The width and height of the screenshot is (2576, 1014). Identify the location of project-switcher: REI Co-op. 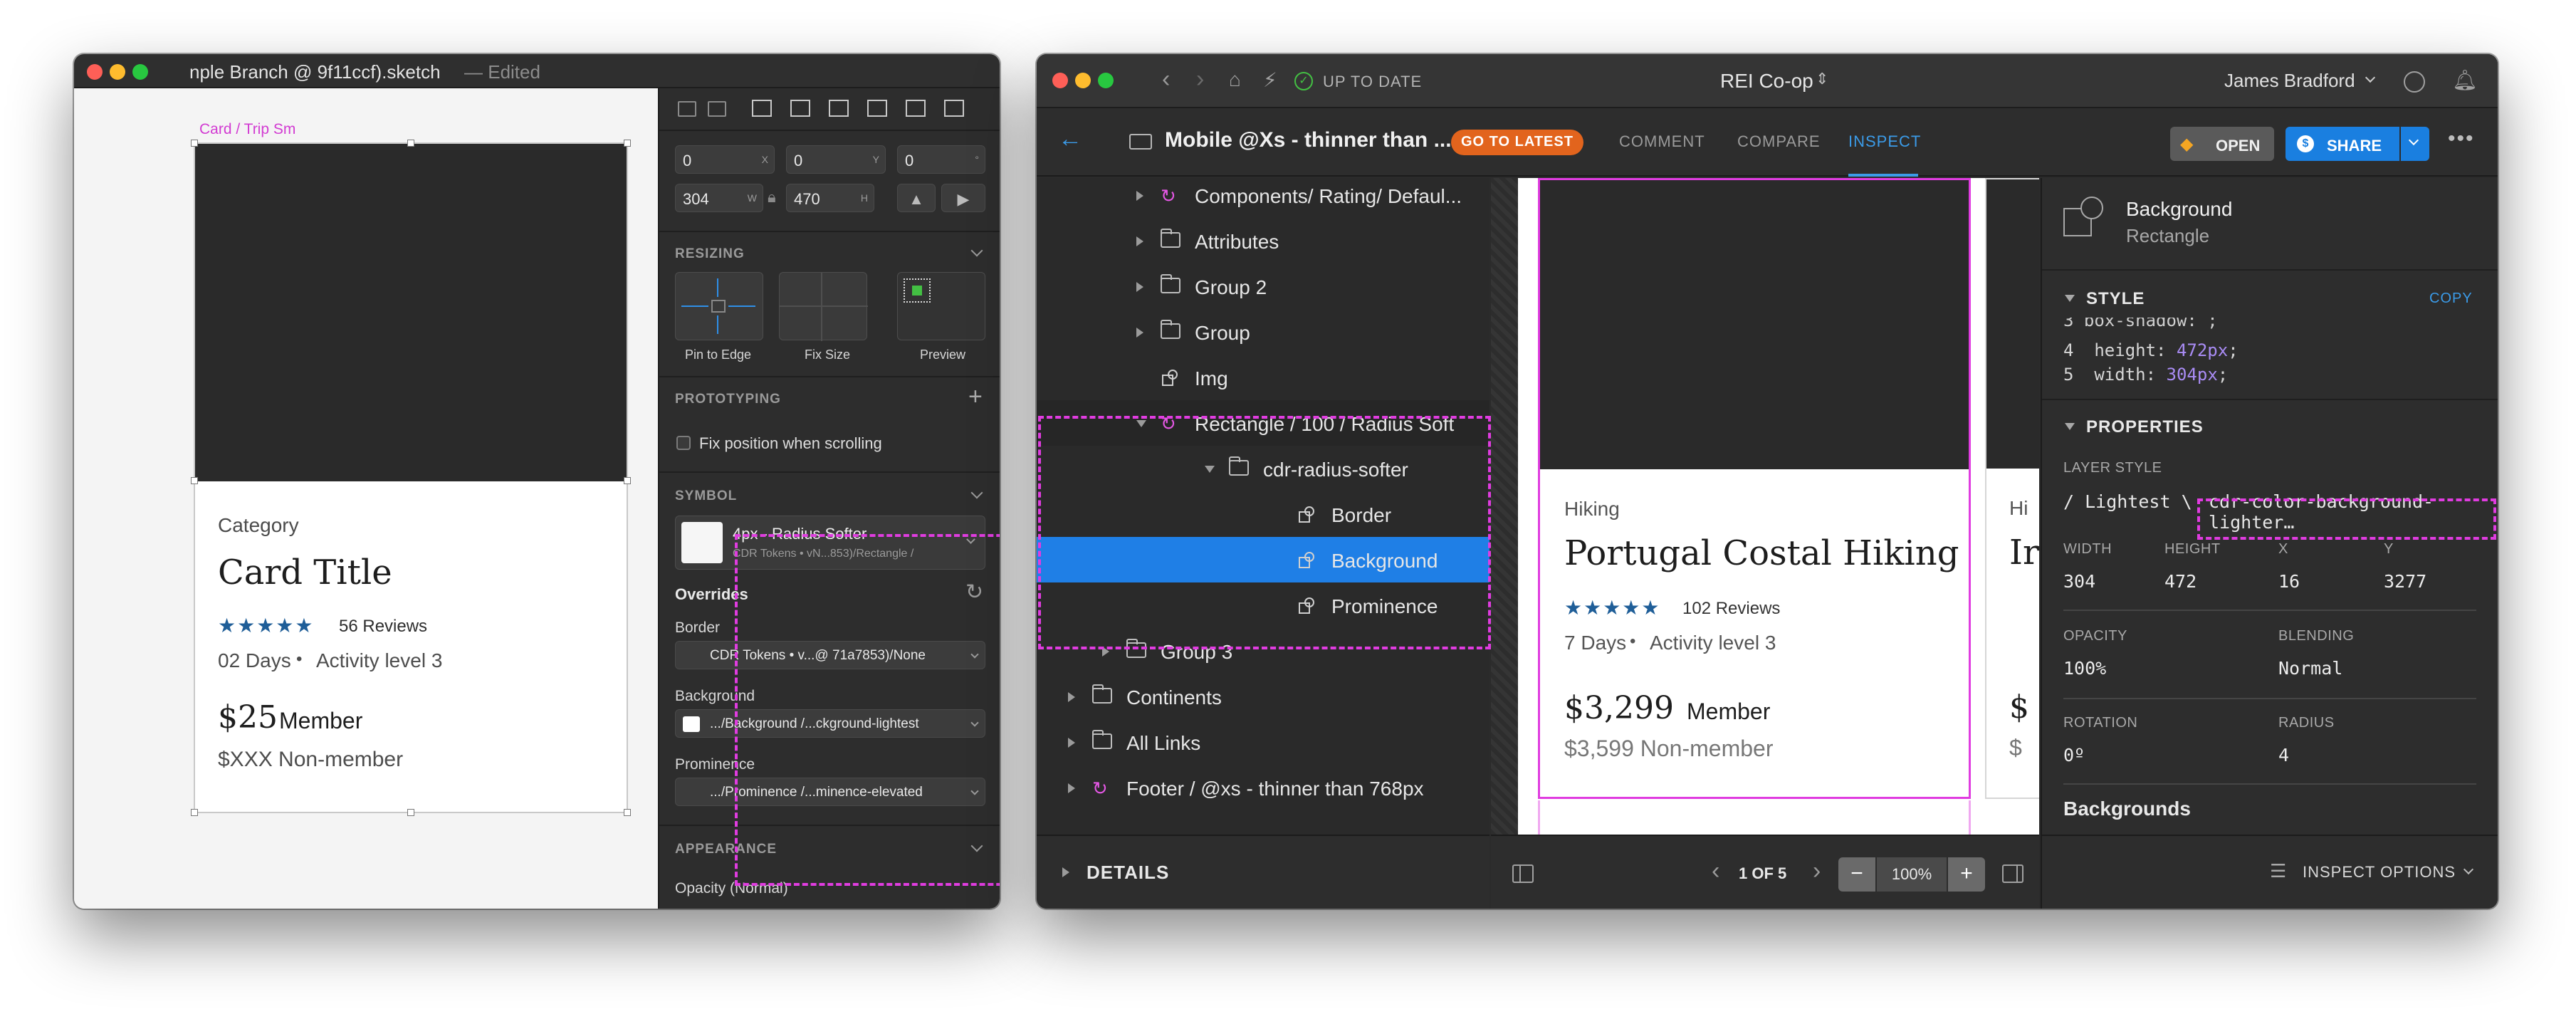
(1766, 82).